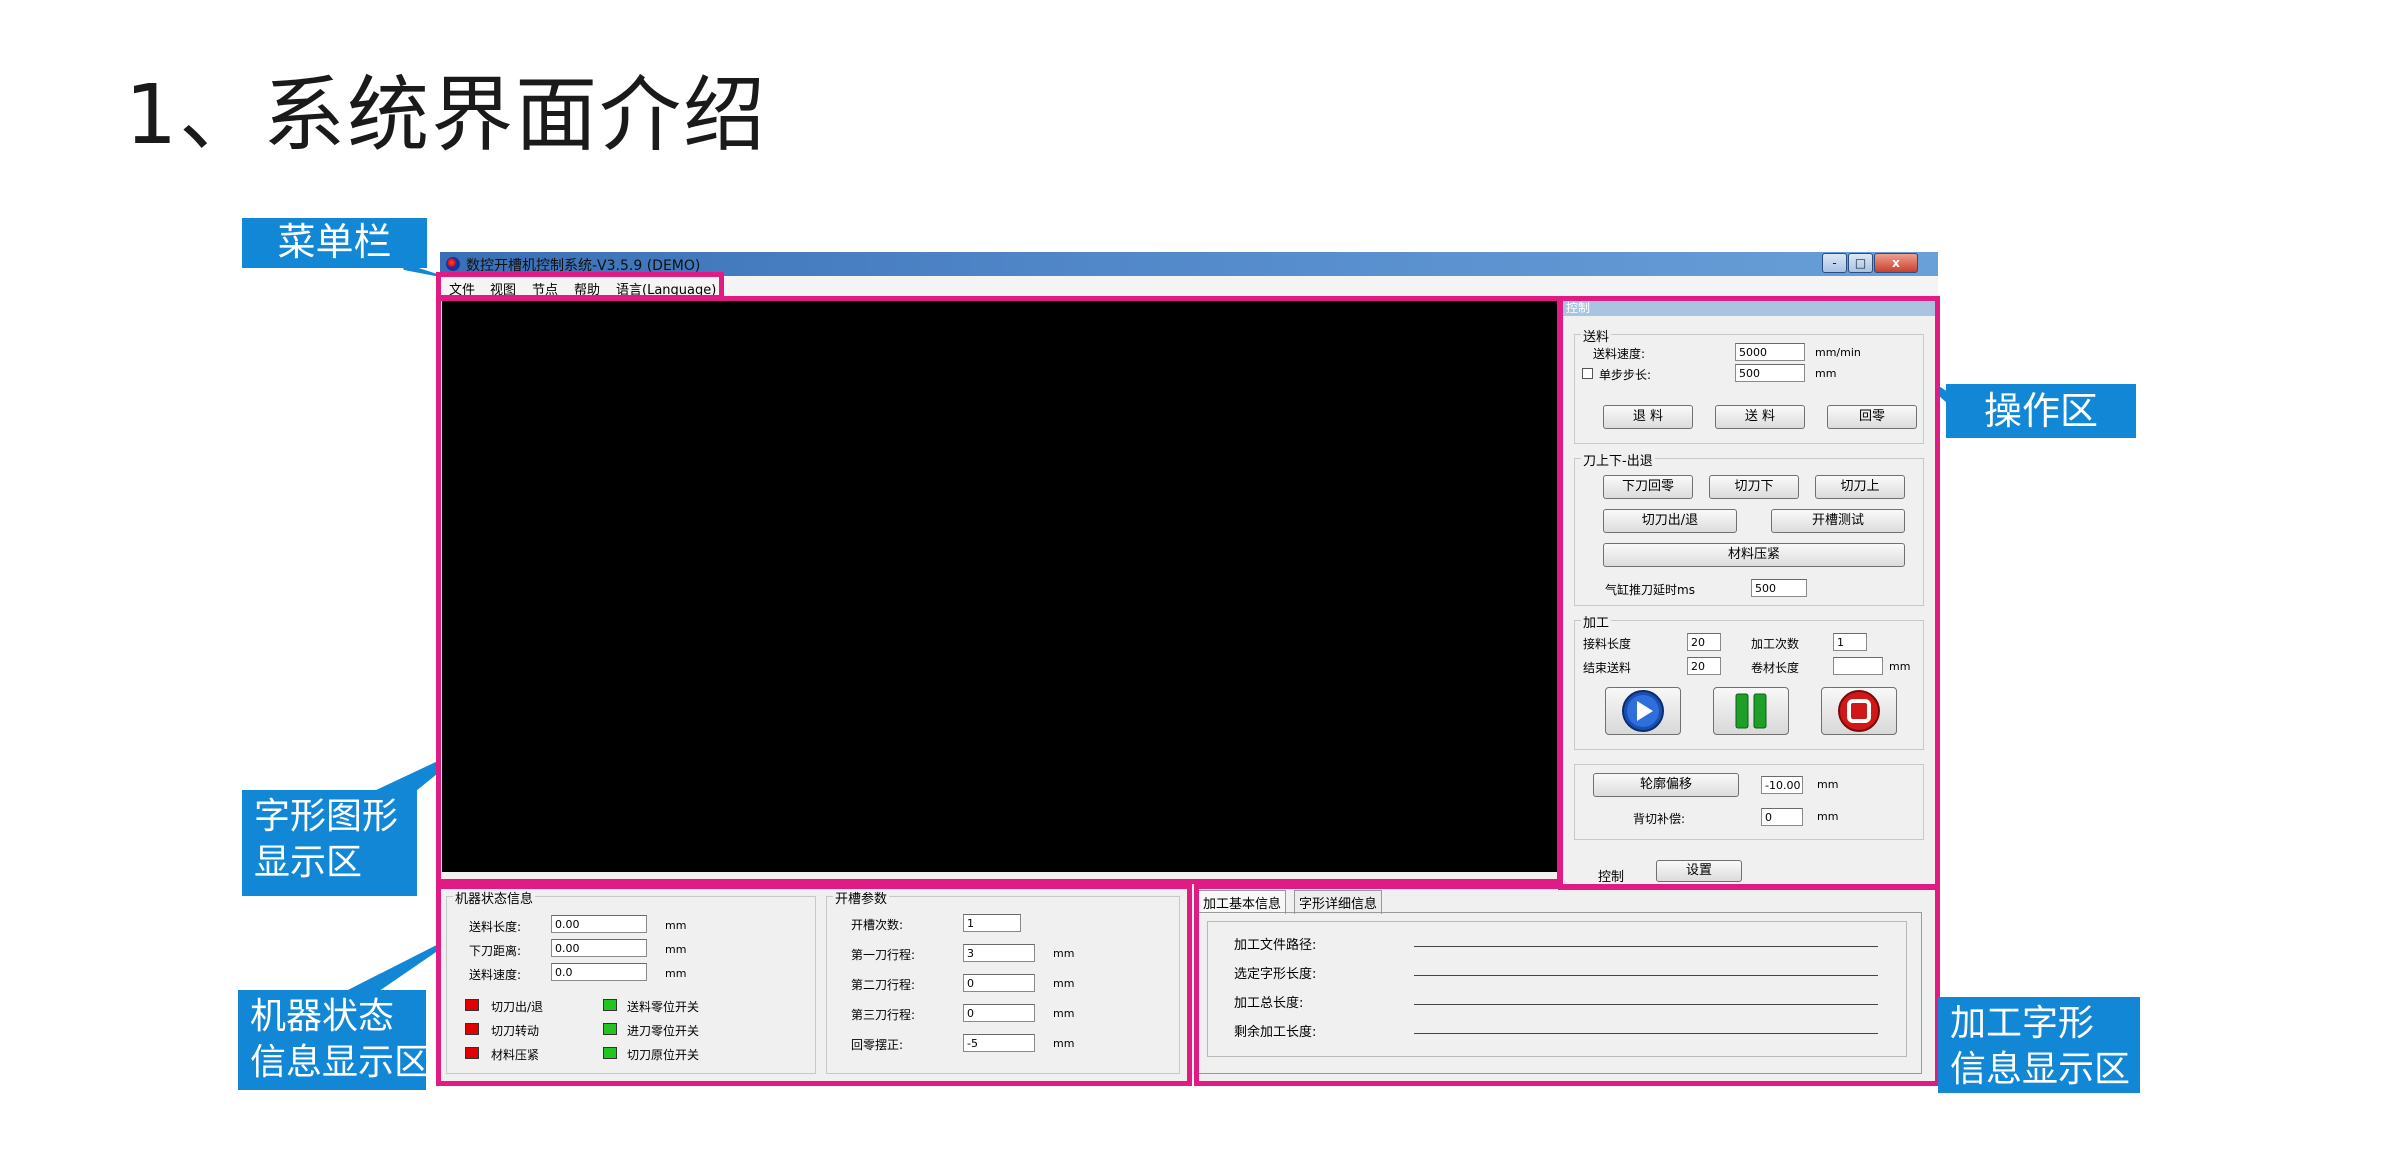 The height and width of the screenshot is (1174, 2382). Describe the element at coordinates (1860, 263) in the screenshot. I see `maximize-button: □` at that location.